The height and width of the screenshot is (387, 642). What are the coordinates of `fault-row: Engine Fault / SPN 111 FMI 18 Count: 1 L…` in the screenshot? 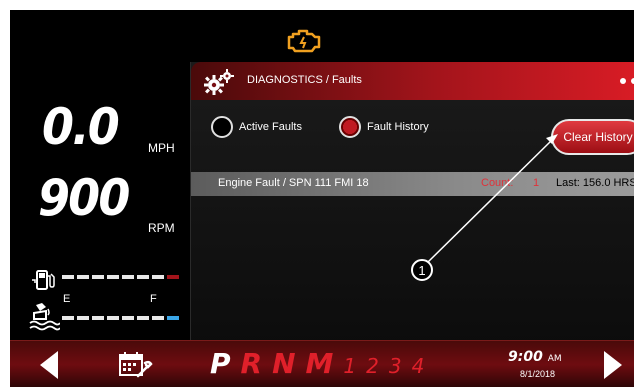 It's located at (412, 184).